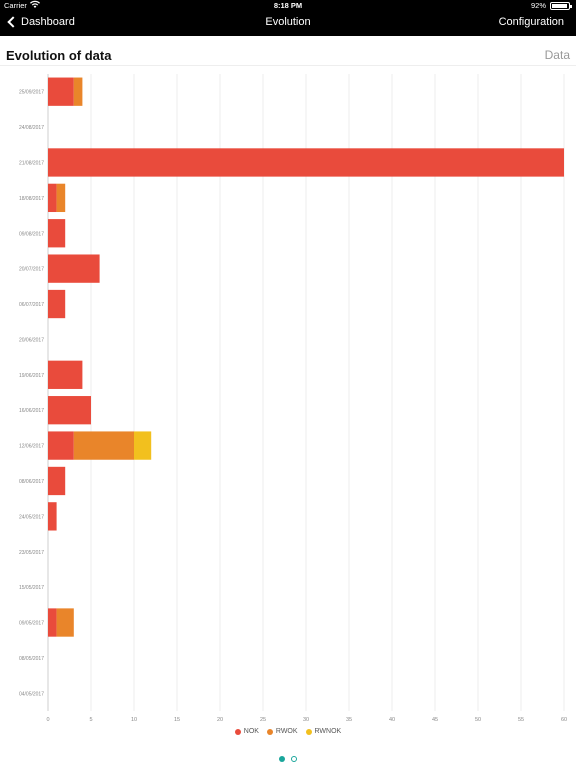  Describe the element at coordinates (47, 720) in the screenshot. I see `x-tick-label: 0` at that location.